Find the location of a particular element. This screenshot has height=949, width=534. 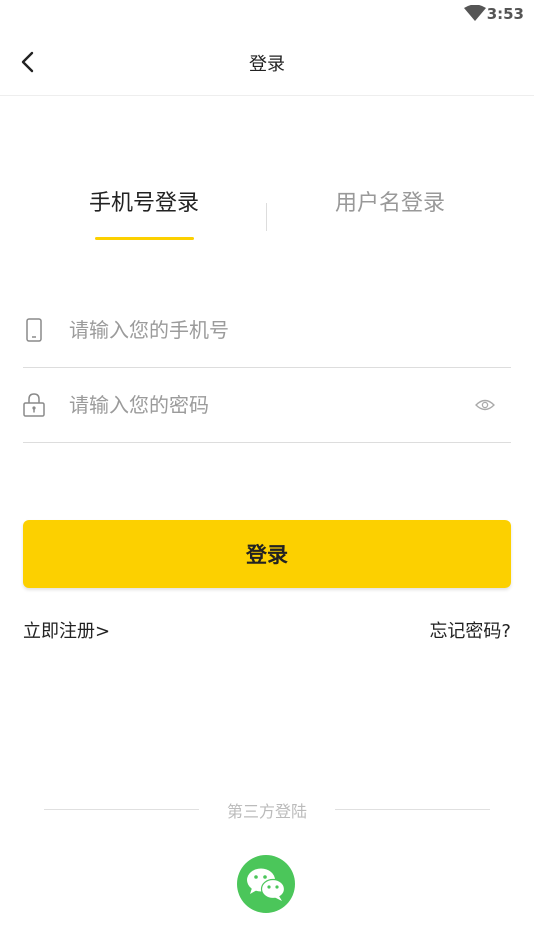

password-field is located at coordinates (267, 405).